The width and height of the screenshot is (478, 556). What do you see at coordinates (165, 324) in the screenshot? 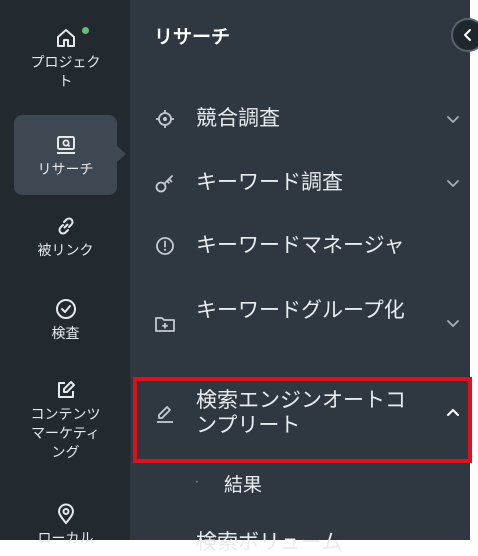
I see `folder-plus-icon` at bounding box center [165, 324].